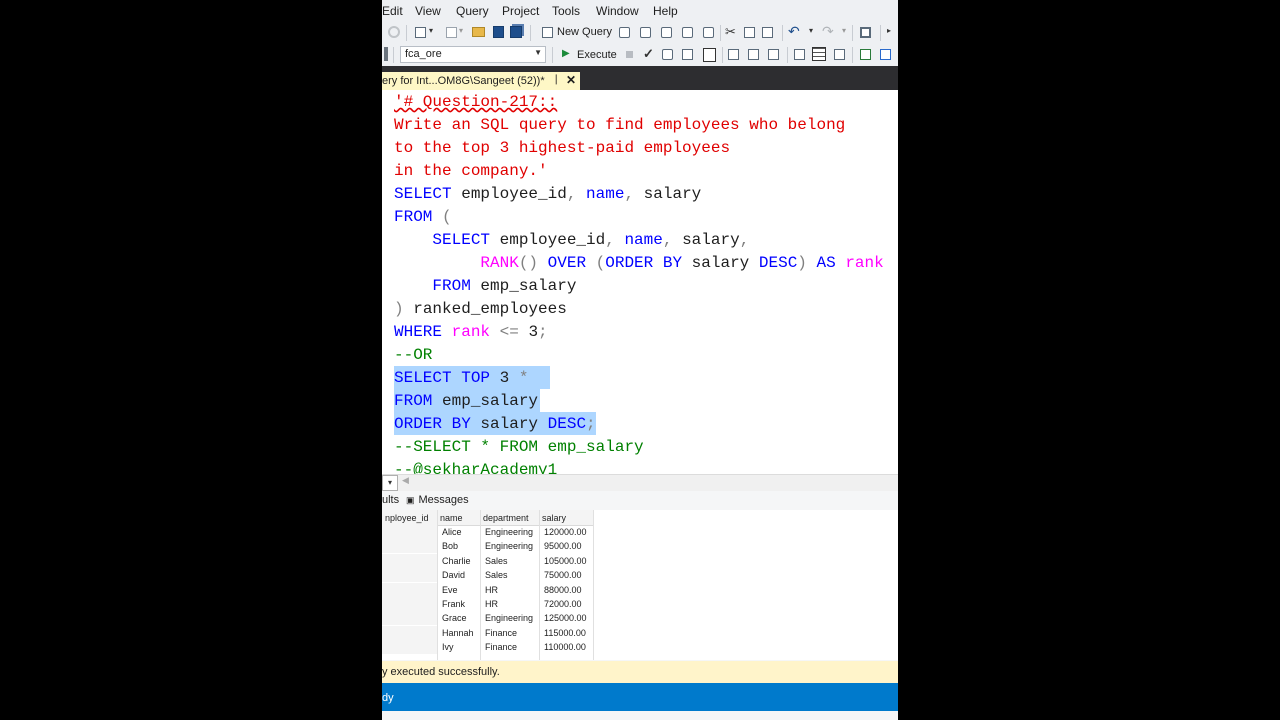 The height and width of the screenshot is (720, 1280). I want to click on uncomment-icon, so click(885, 54).